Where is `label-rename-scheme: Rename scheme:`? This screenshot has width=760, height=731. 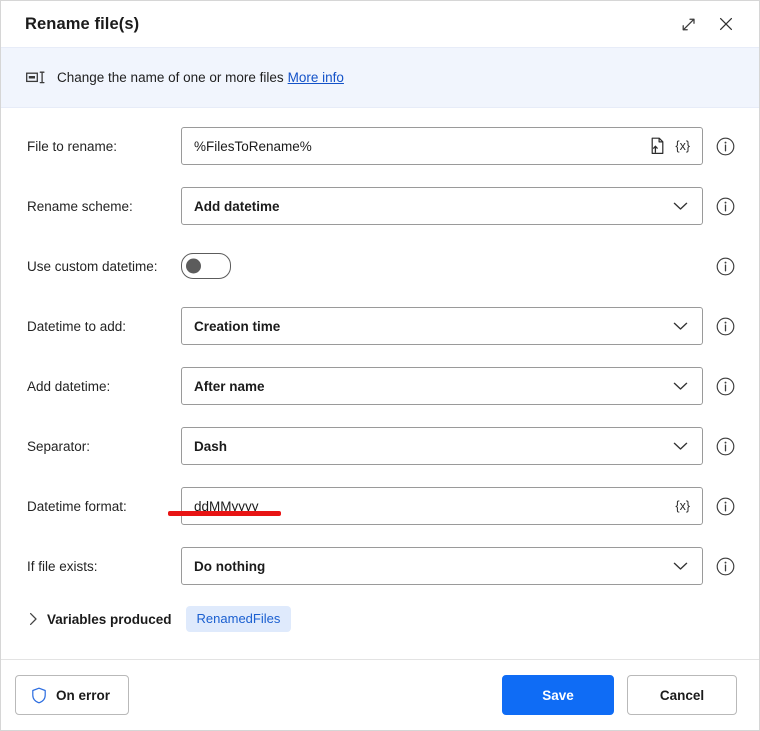
label-rename-scheme: Rename scheme: is located at coordinates (80, 206).